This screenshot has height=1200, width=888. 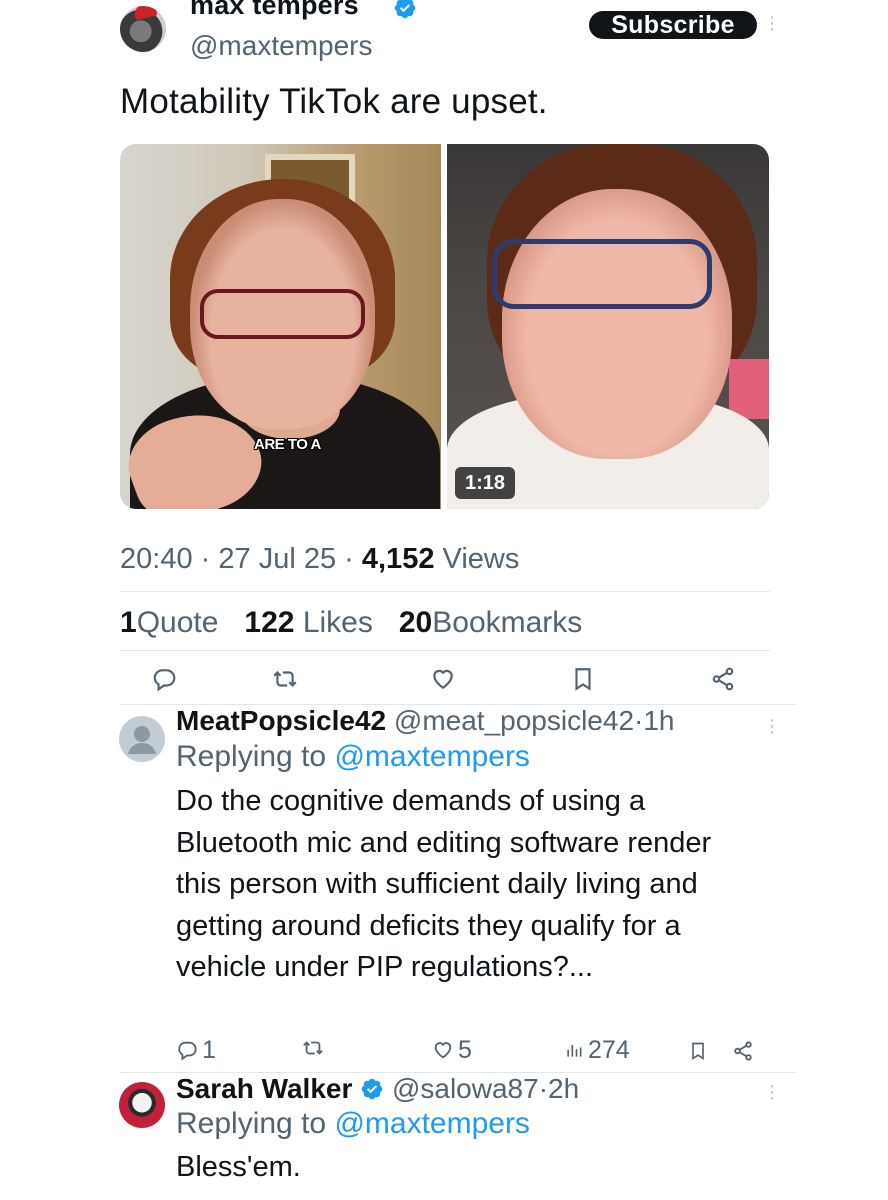 I want to click on reply-header: Sarah Walker @salowa87·2h, so click(x=378, y=1088).